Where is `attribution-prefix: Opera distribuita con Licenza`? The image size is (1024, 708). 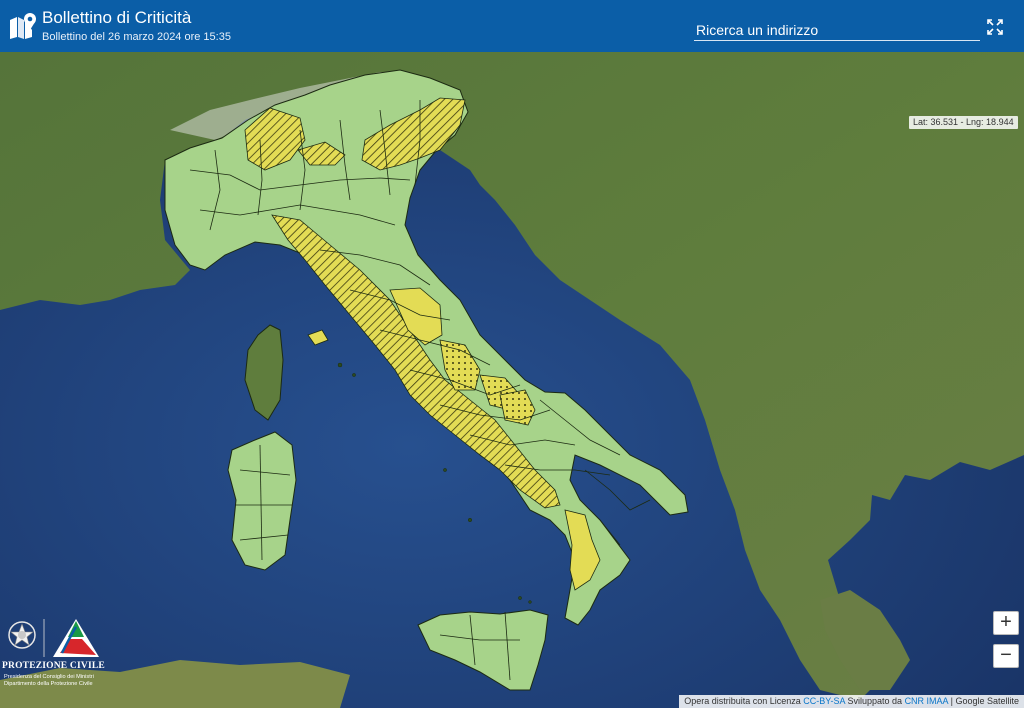
attribution-prefix: Opera distribuita con Licenza is located at coordinates (742, 701).